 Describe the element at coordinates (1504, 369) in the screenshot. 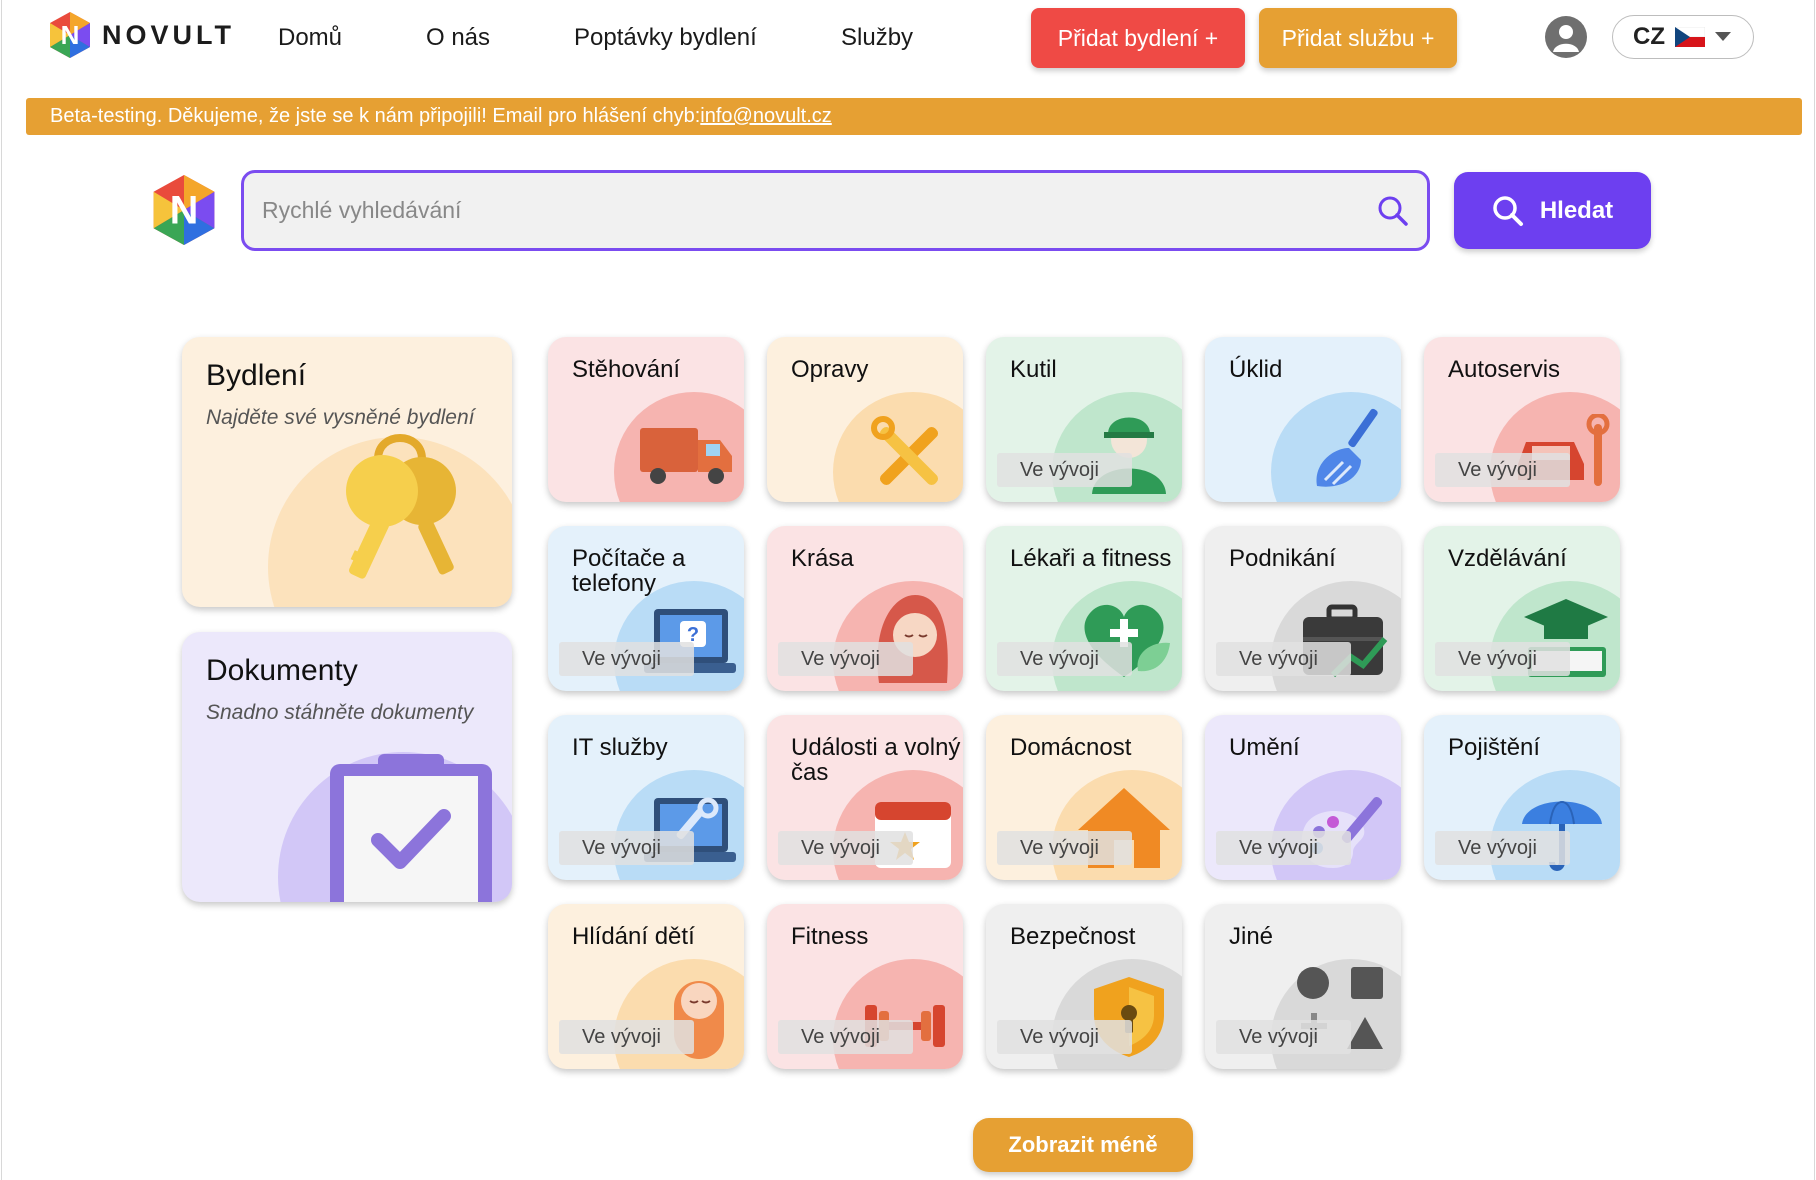

I see `category-title: Autoservis` at that location.